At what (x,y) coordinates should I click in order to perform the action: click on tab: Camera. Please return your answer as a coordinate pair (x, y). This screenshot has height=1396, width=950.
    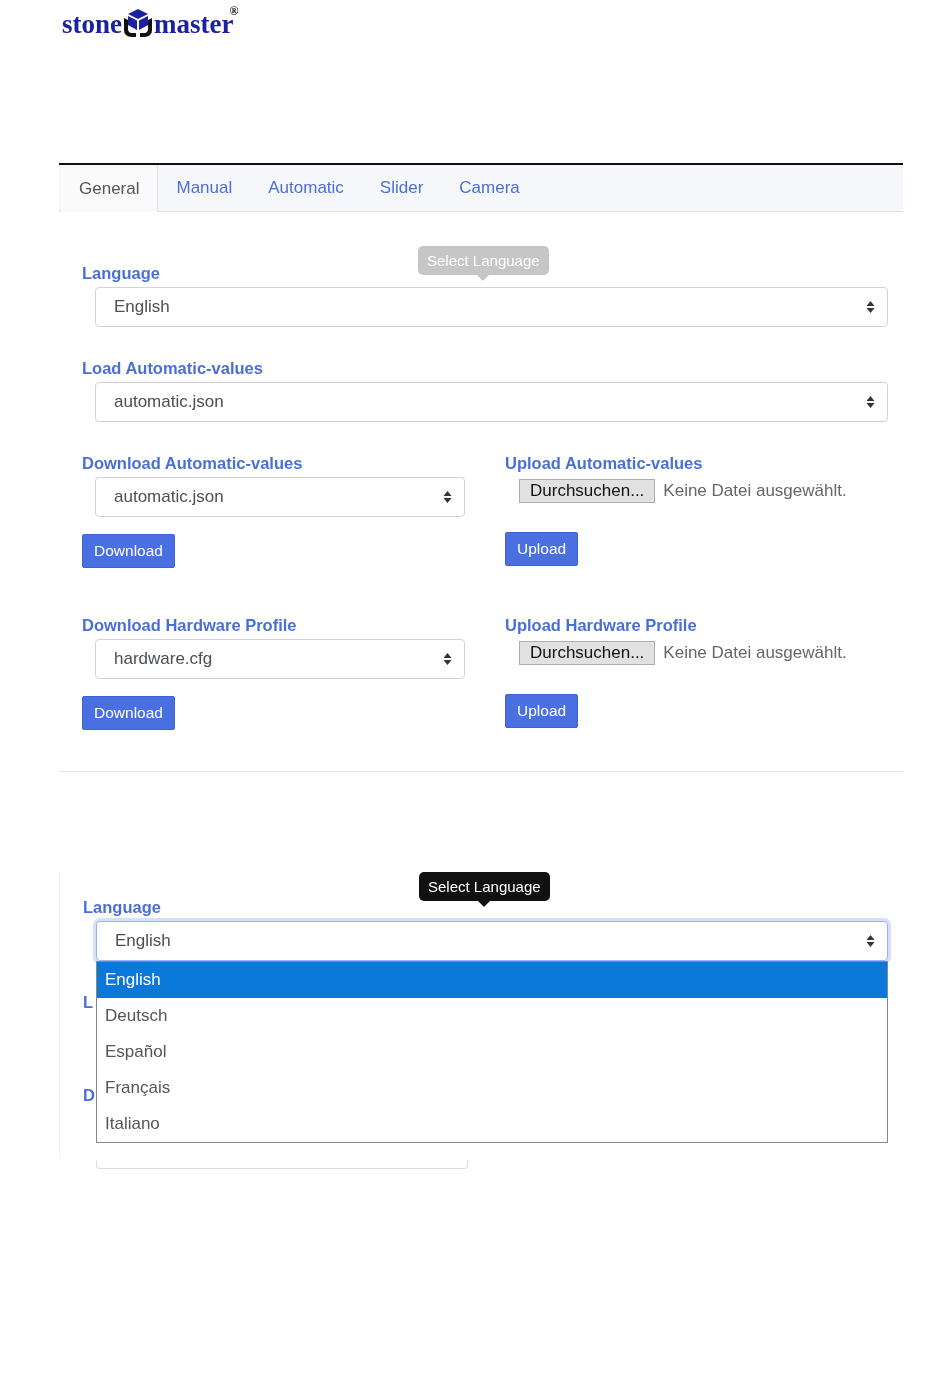
    Looking at the image, I should click on (489, 188).